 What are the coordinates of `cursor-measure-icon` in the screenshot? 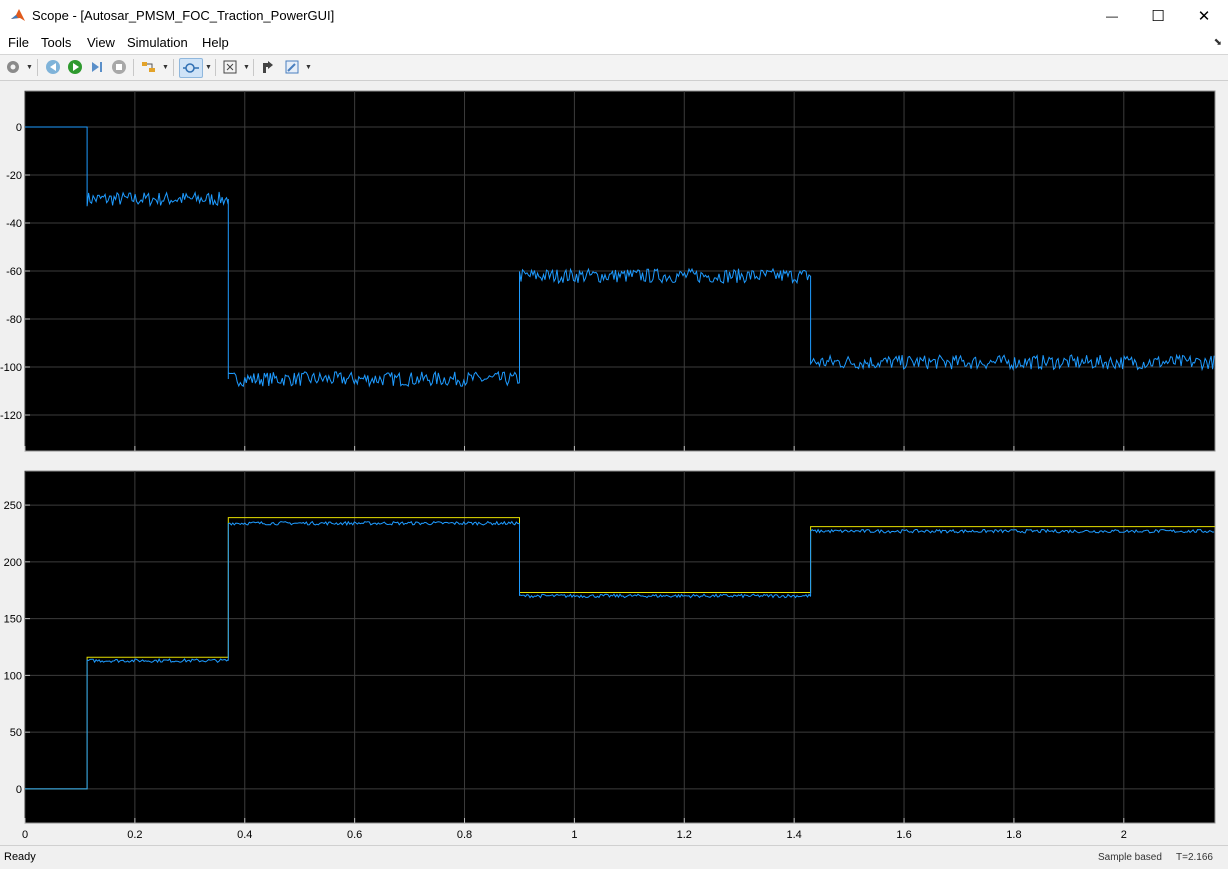 It's located at (268, 67).